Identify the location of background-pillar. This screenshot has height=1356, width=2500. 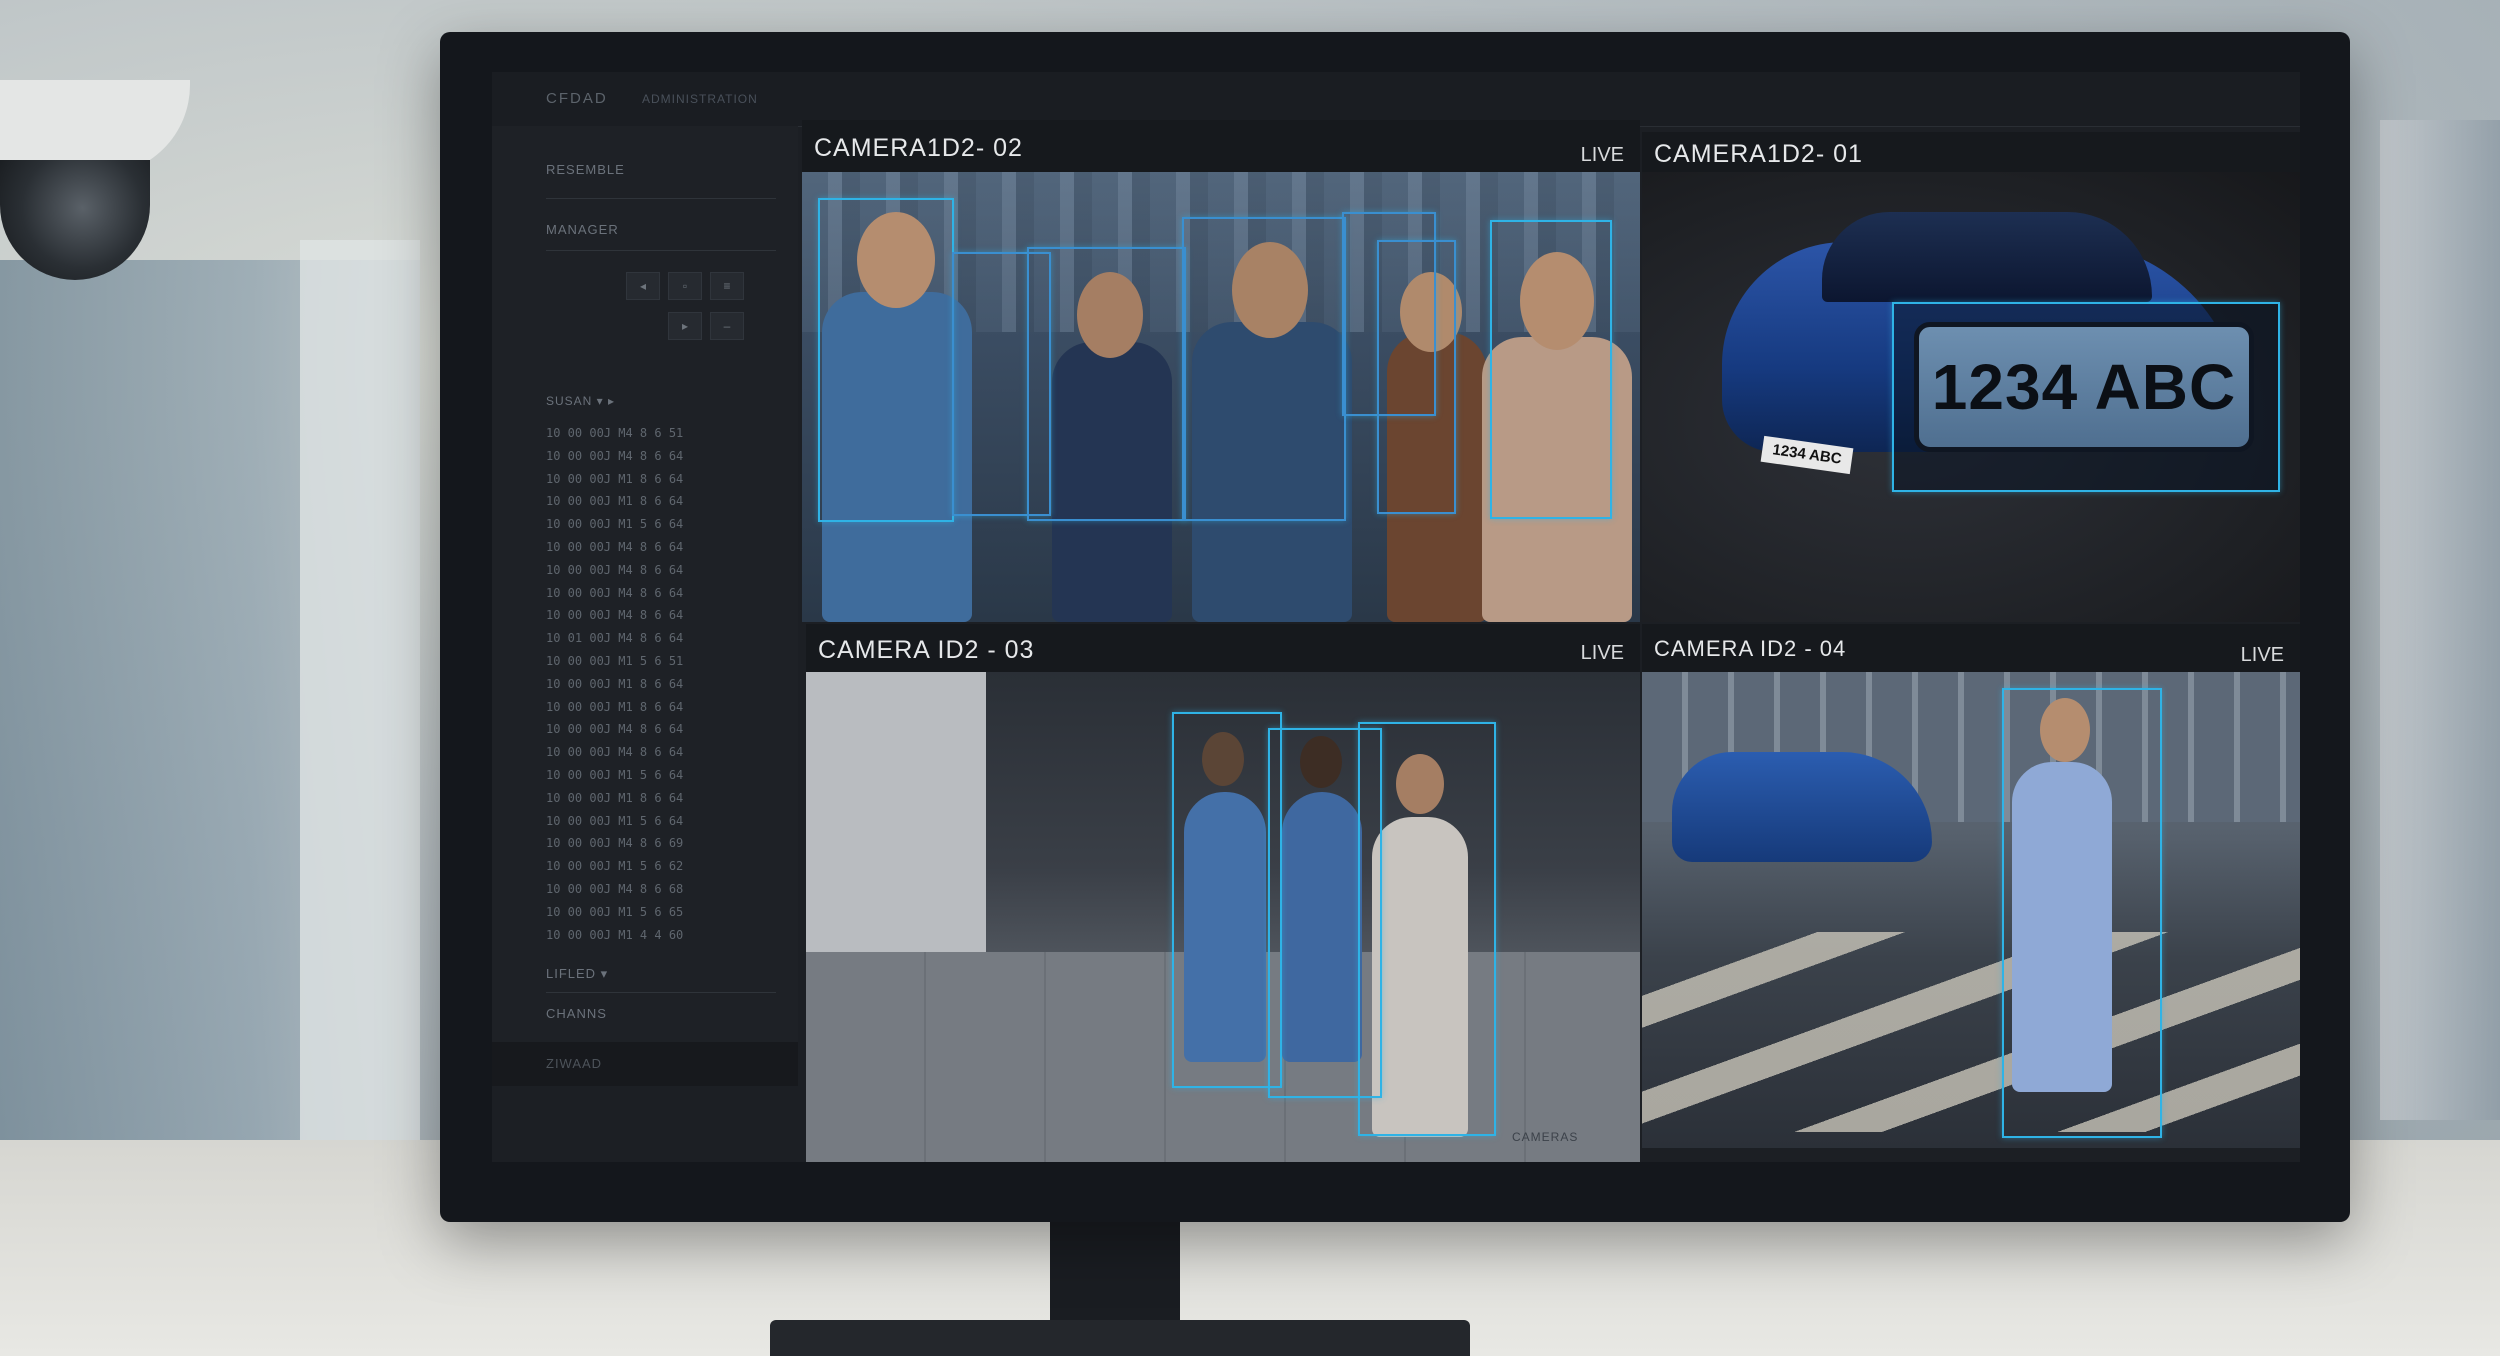
(360, 690).